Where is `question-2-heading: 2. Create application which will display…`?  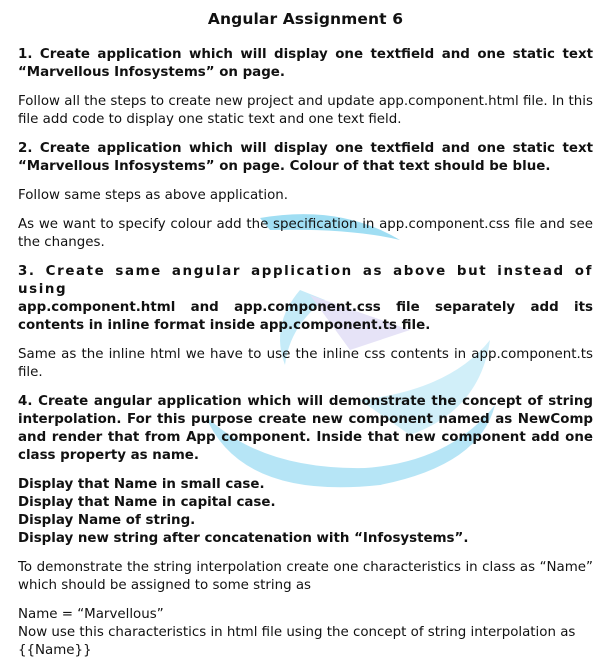 question-2-heading: 2. Create application which will display… is located at coordinates (305, 157).